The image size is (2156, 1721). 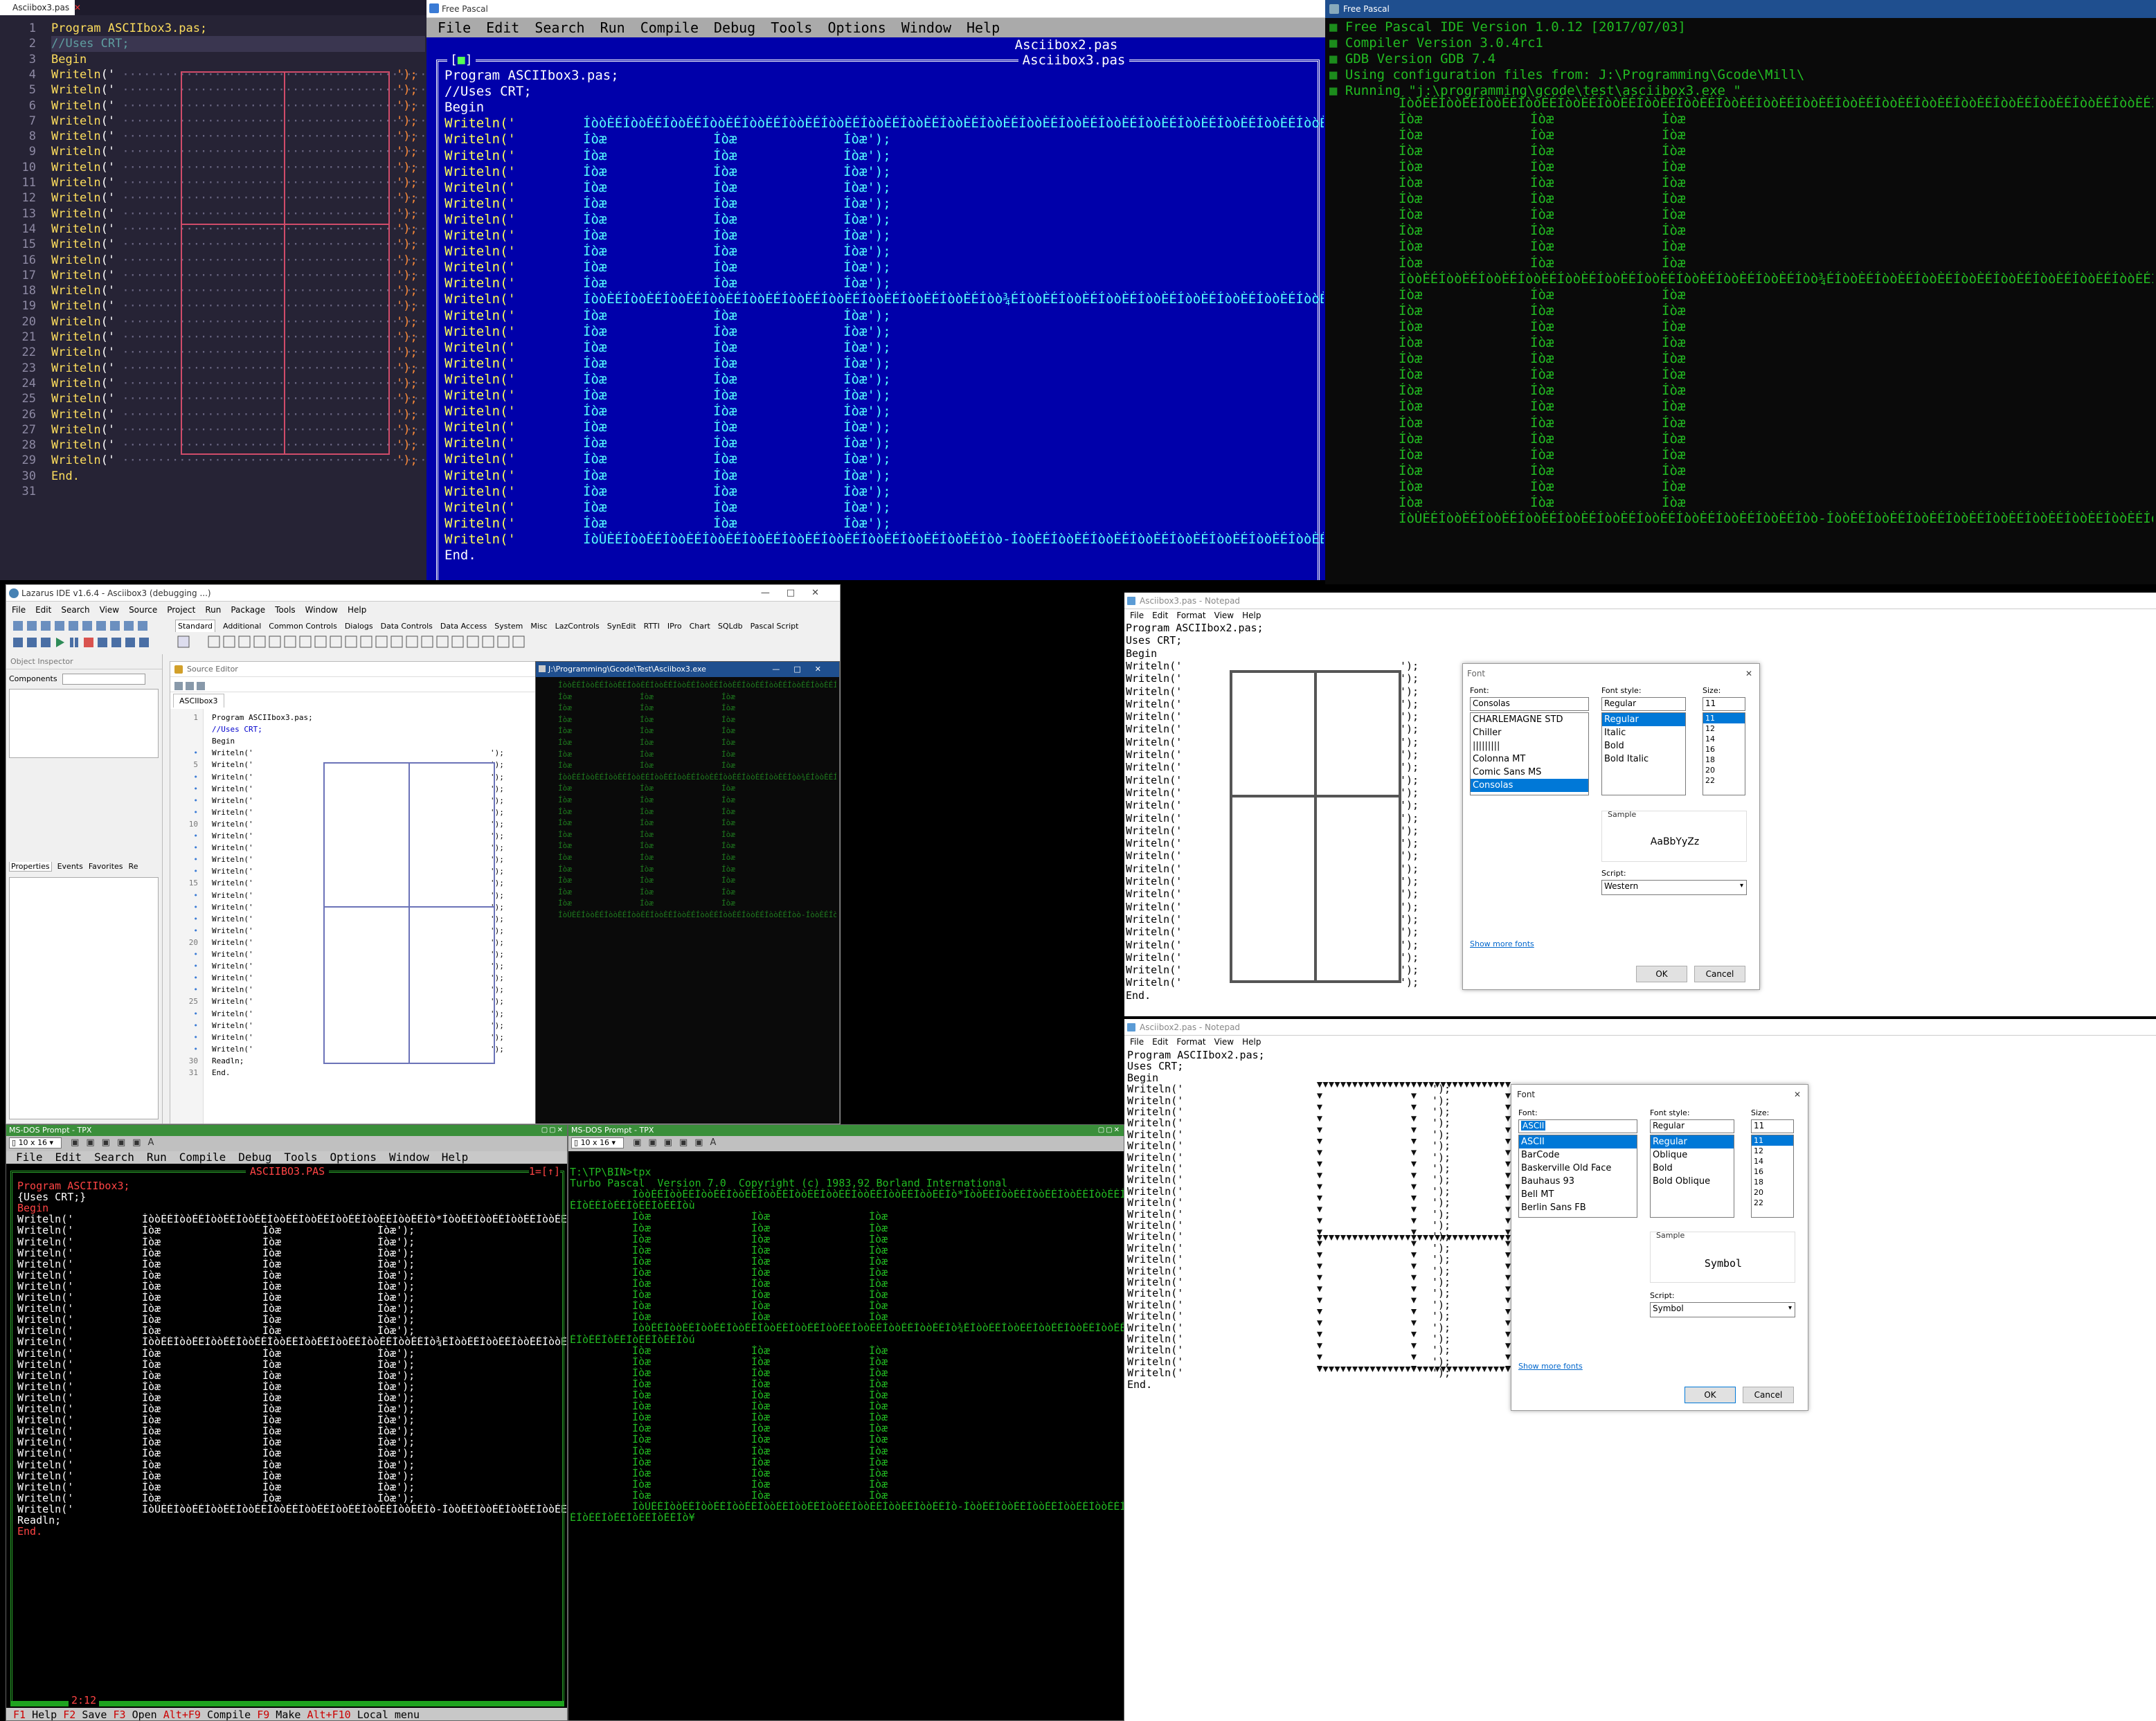 What do you see at coordinates (133, 866) in the screenshot?
I see `oi-tab-re: Re` at bounding box center [133, 866].